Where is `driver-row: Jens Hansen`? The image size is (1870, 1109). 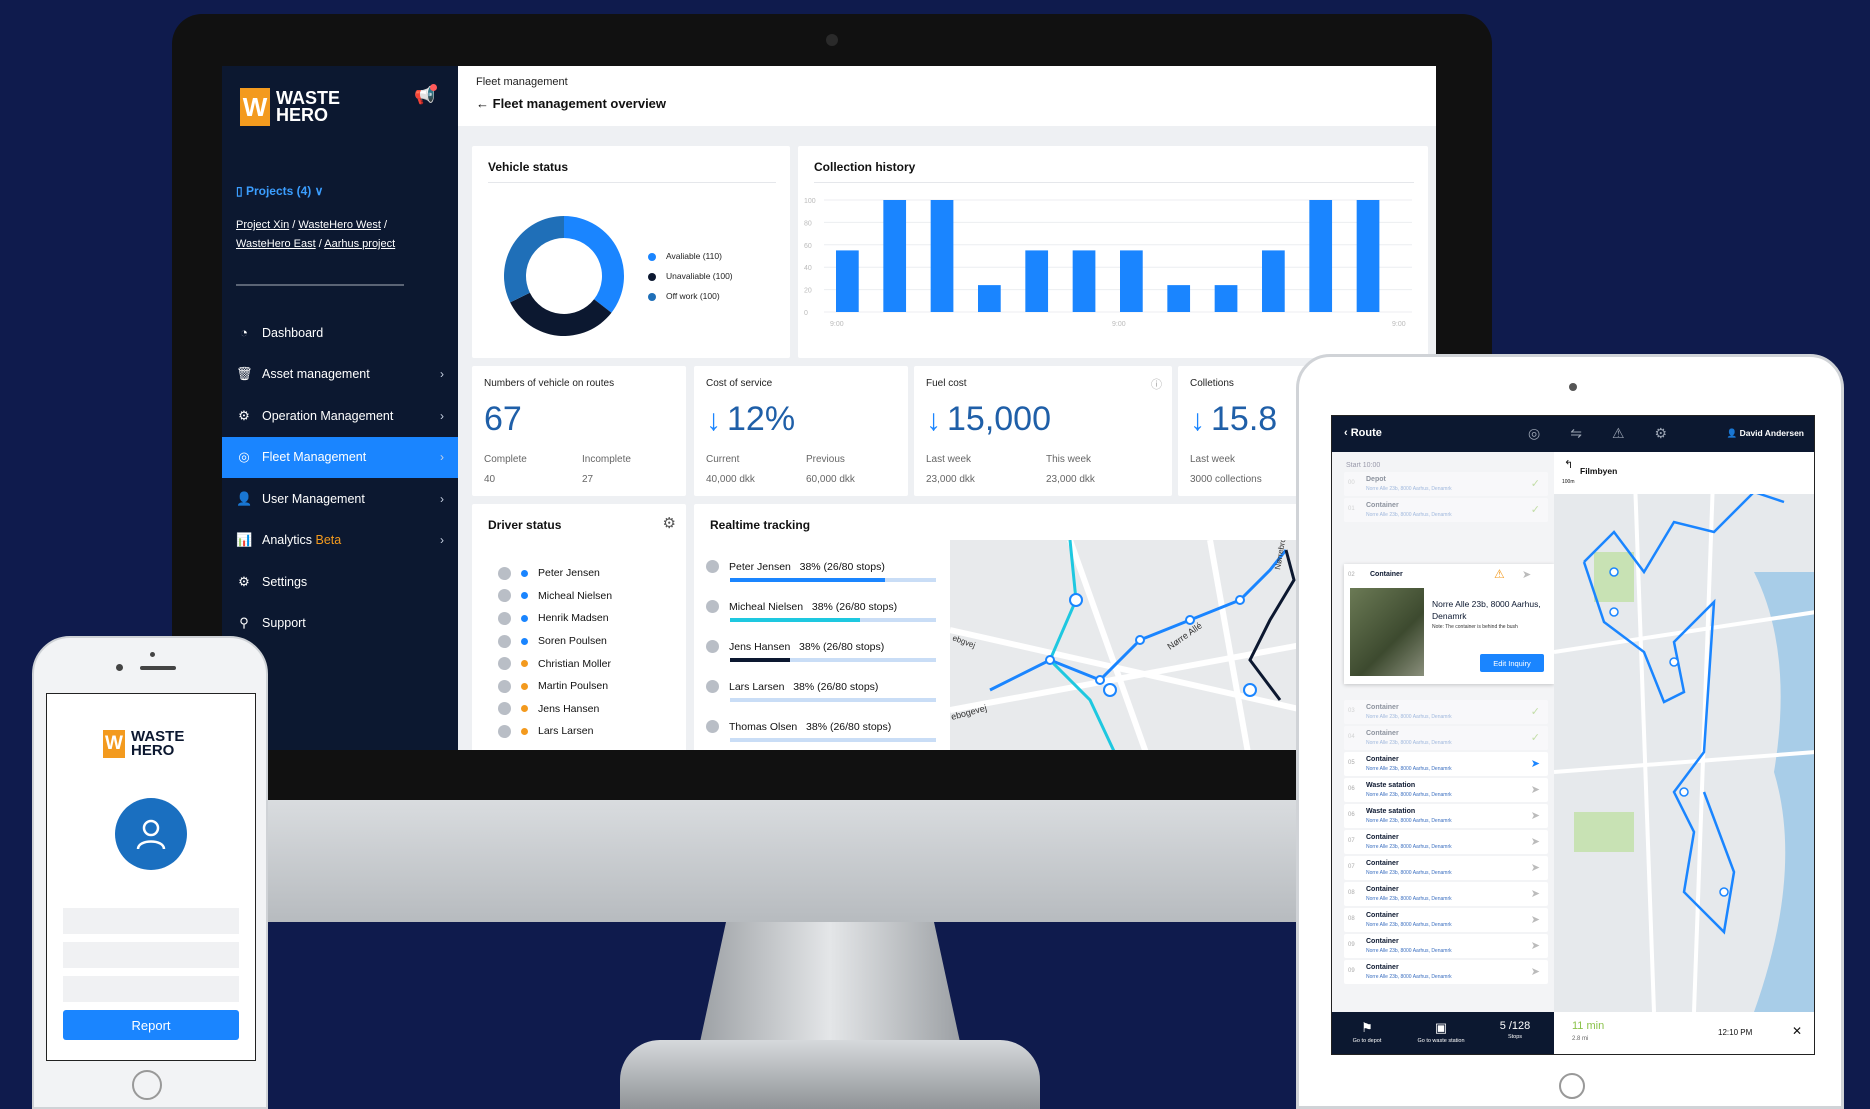 driver-row: Jens Hansen is located at coordinates (555, 709).